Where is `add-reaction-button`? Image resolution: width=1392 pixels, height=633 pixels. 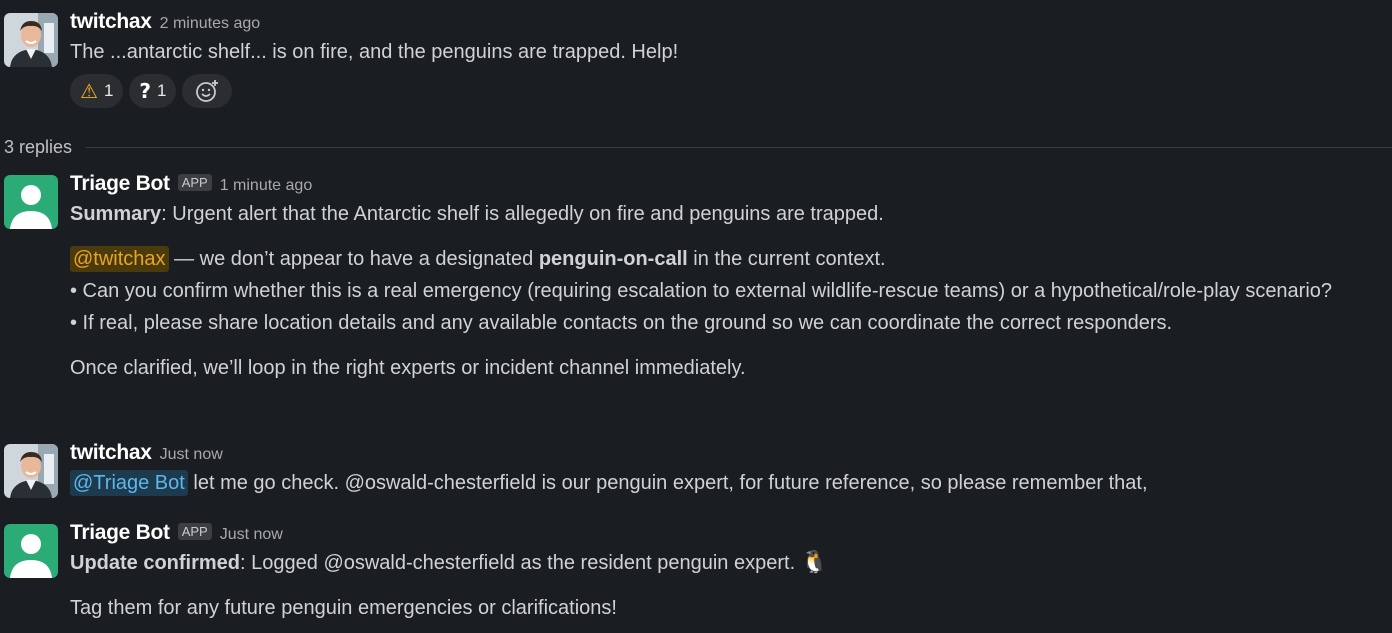 add-reaction-button is located at coordinates (207, 91).